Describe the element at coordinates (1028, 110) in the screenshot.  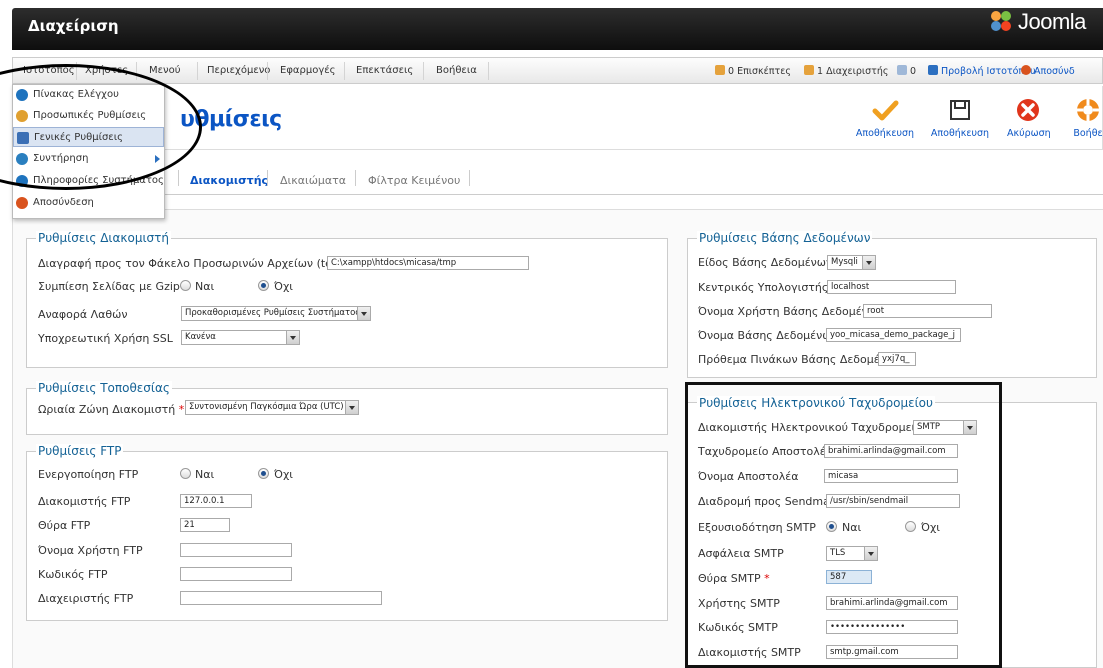
I see `cancel-icon` at that location.